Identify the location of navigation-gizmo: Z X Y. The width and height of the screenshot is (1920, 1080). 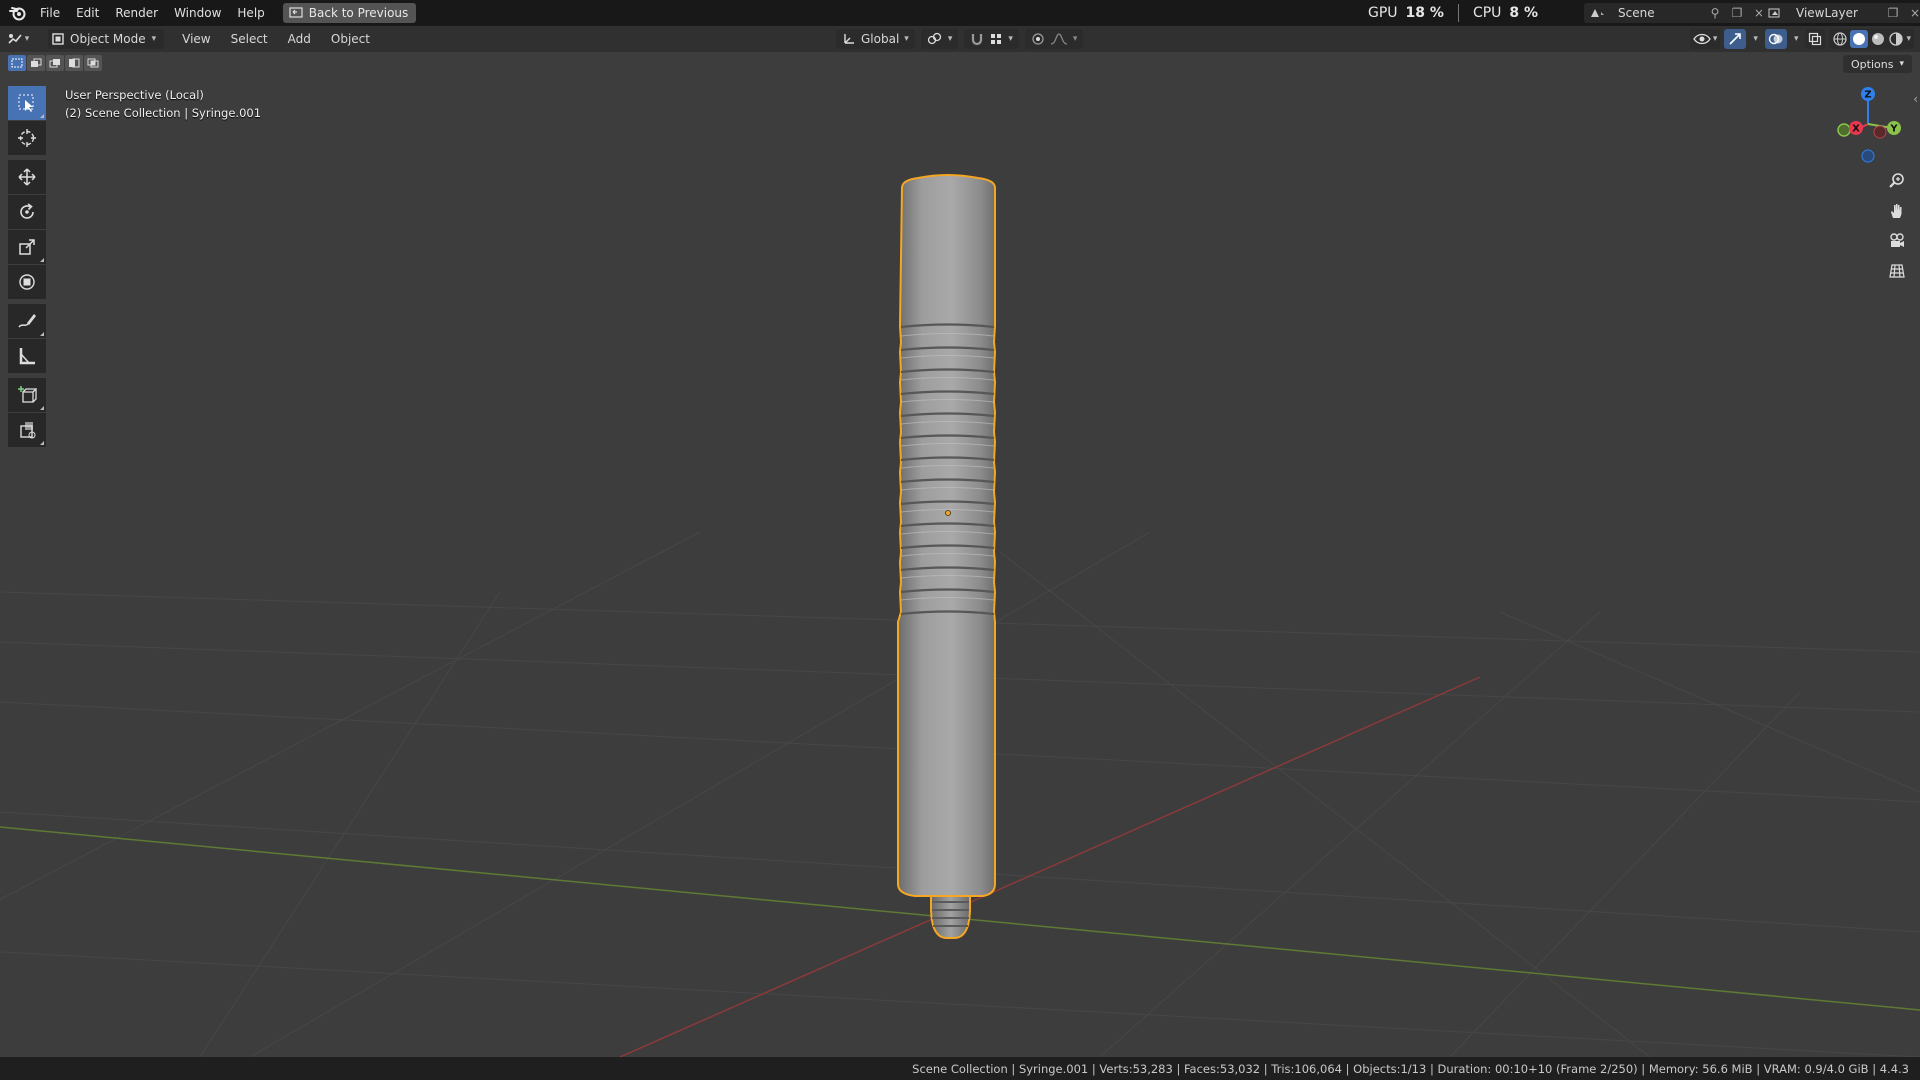
(1871, 129).